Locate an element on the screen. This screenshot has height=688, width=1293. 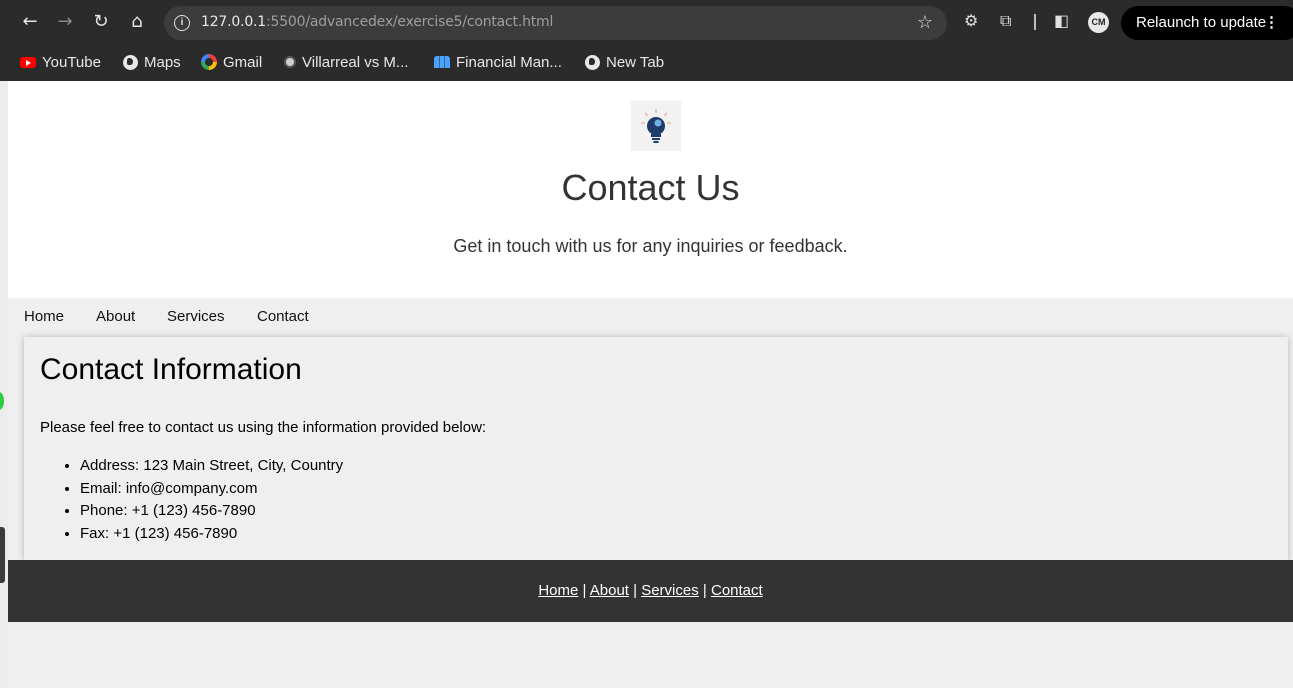
site-info-icon: i is located at coordinates (182, 23).